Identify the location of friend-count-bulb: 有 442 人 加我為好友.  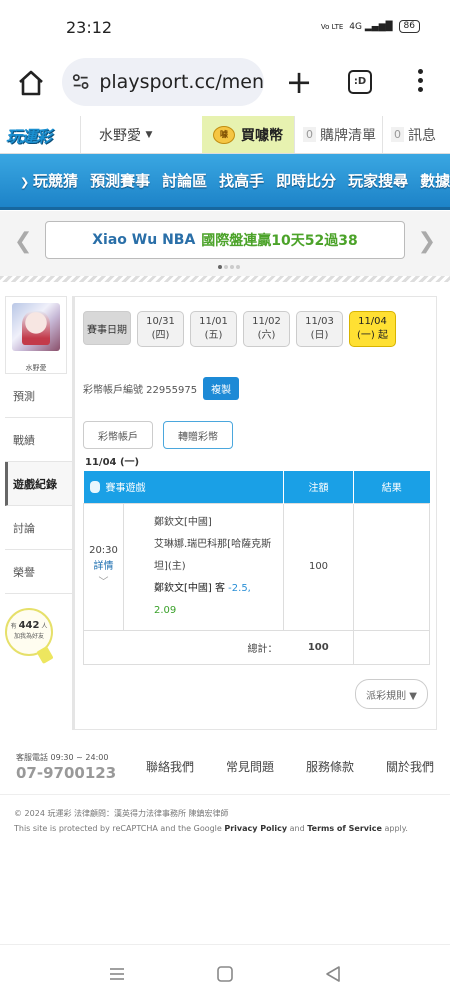
(29, 632).